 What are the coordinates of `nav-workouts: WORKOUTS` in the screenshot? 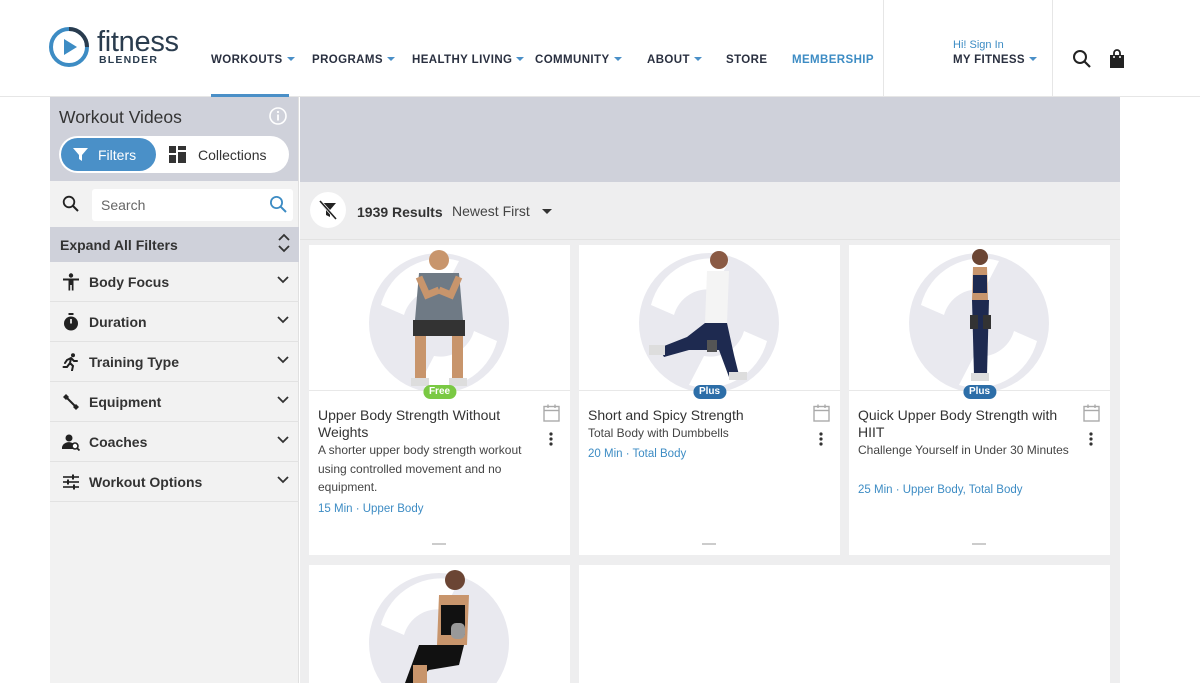 It's located at (253, 60).